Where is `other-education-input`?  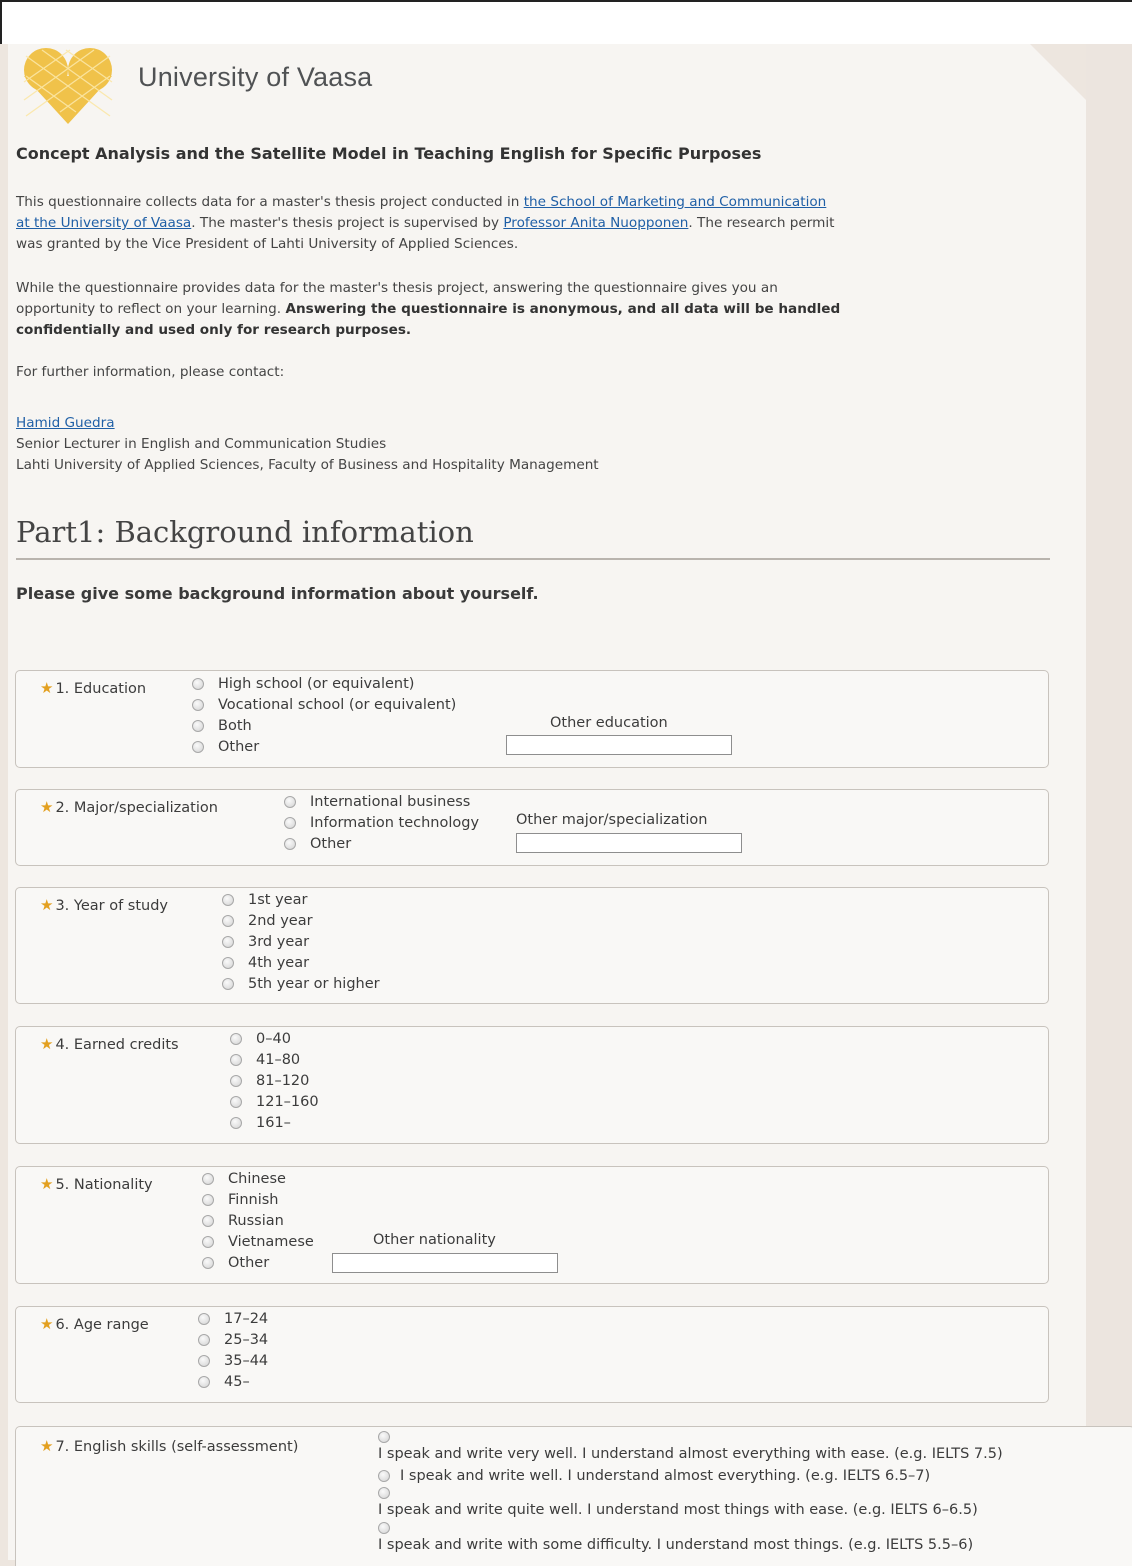 other-education-input is located at coordinates (619, 745).